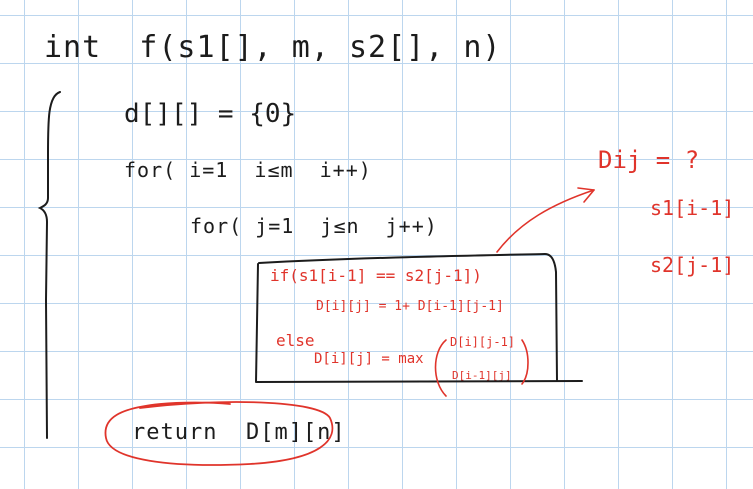 This screenshot has width=753, height=489. Describe the element at coordinates (219, 433) in the screenshot. I see `return-circle-stroke` at that location.